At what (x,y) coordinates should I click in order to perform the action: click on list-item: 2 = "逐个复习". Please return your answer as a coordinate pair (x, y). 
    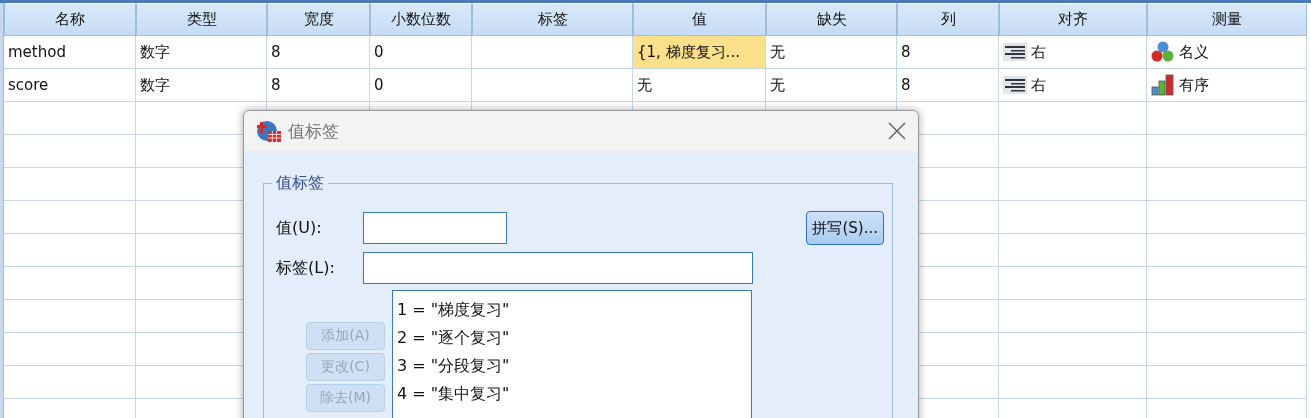
    Looking at the image, I should click on (453, 338).